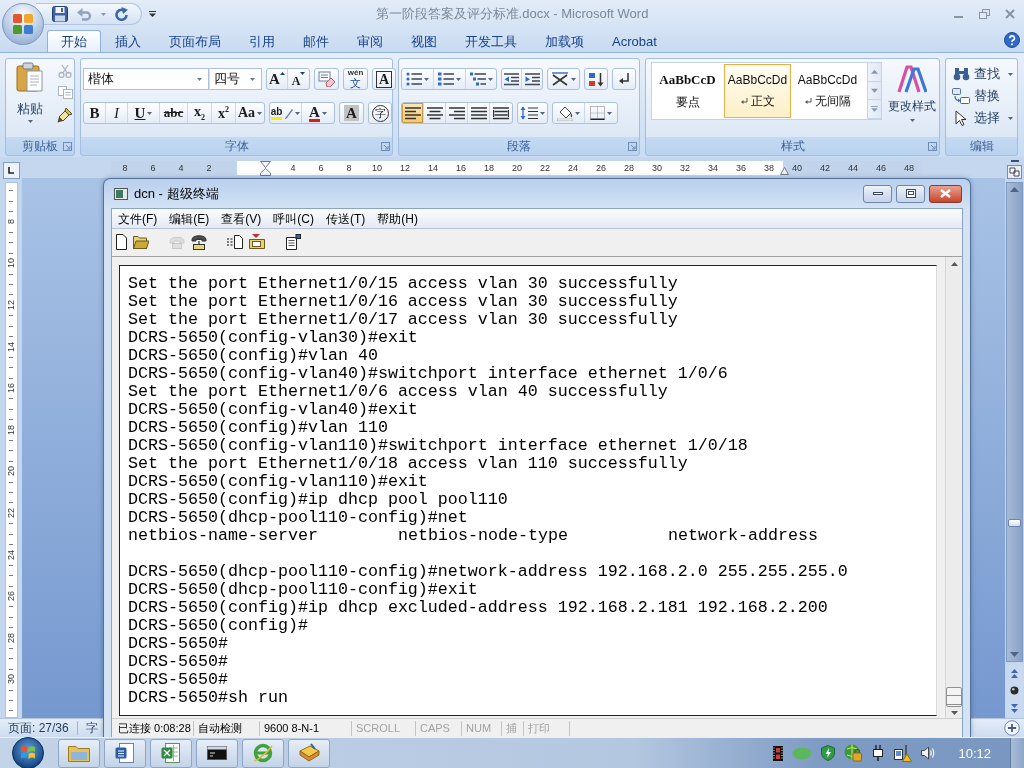 The image size is (1024, 768). I want to click on page-icon, so click(121, 241).